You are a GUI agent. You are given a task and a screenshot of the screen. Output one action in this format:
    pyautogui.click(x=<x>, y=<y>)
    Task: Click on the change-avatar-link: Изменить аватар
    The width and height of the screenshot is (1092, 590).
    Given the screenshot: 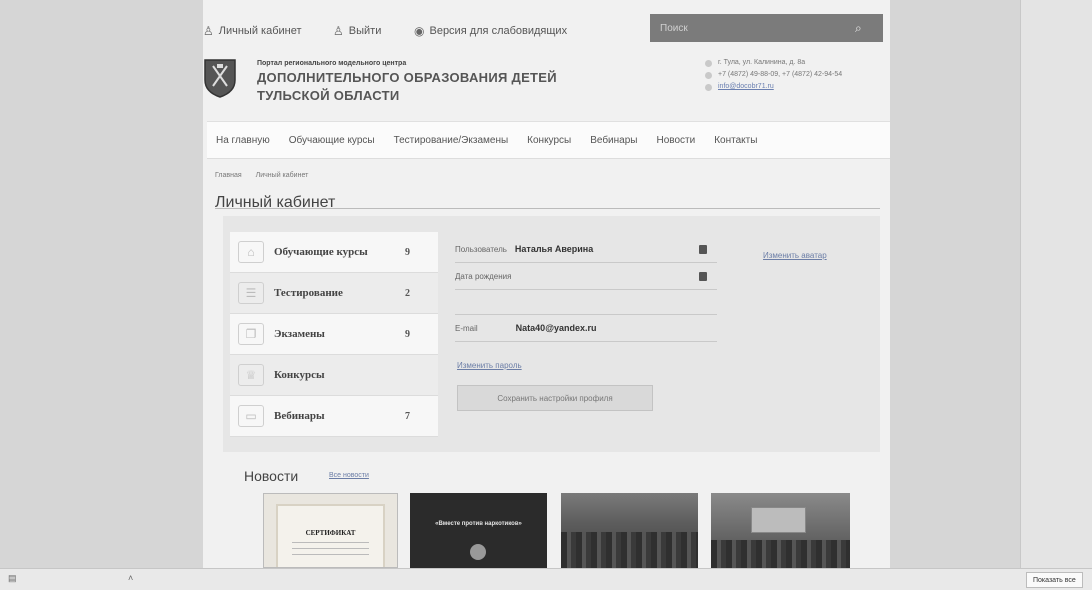 What is the action you would take?
    pyautogui.click(x=795, y=255)
    